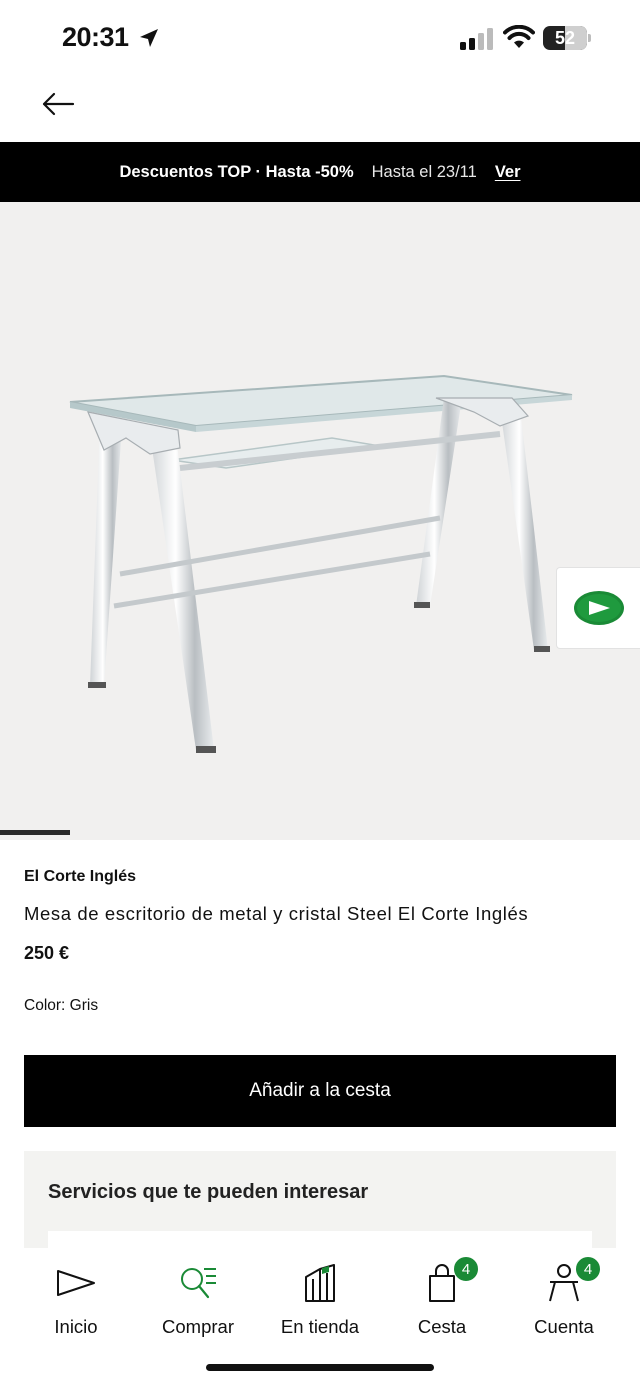 This screenshot has width=640, height=1384. What do you see at coordinates (320, 1326) in the screenshot?
I see `tab-label: En tienda` at bounding box center [320, 1326].